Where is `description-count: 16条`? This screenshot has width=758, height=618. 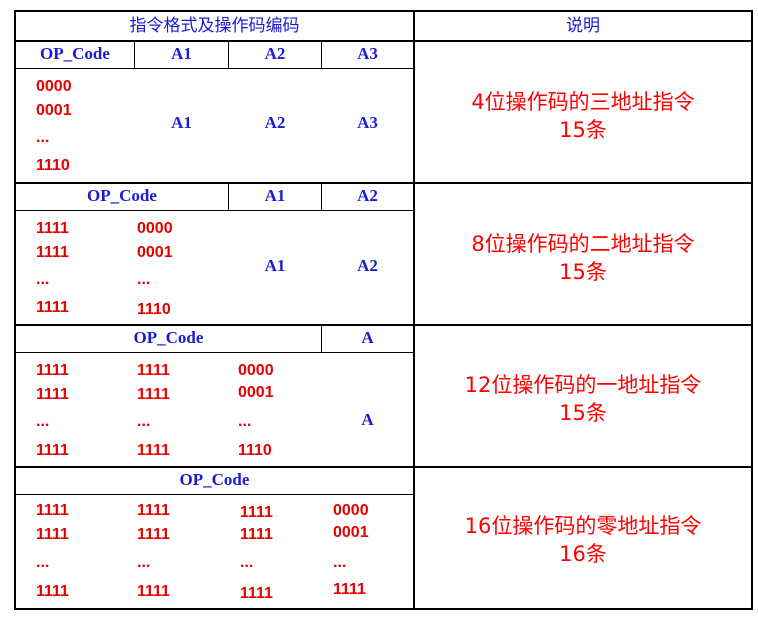 description-count: 16条 is located at coordinates (583, 554).